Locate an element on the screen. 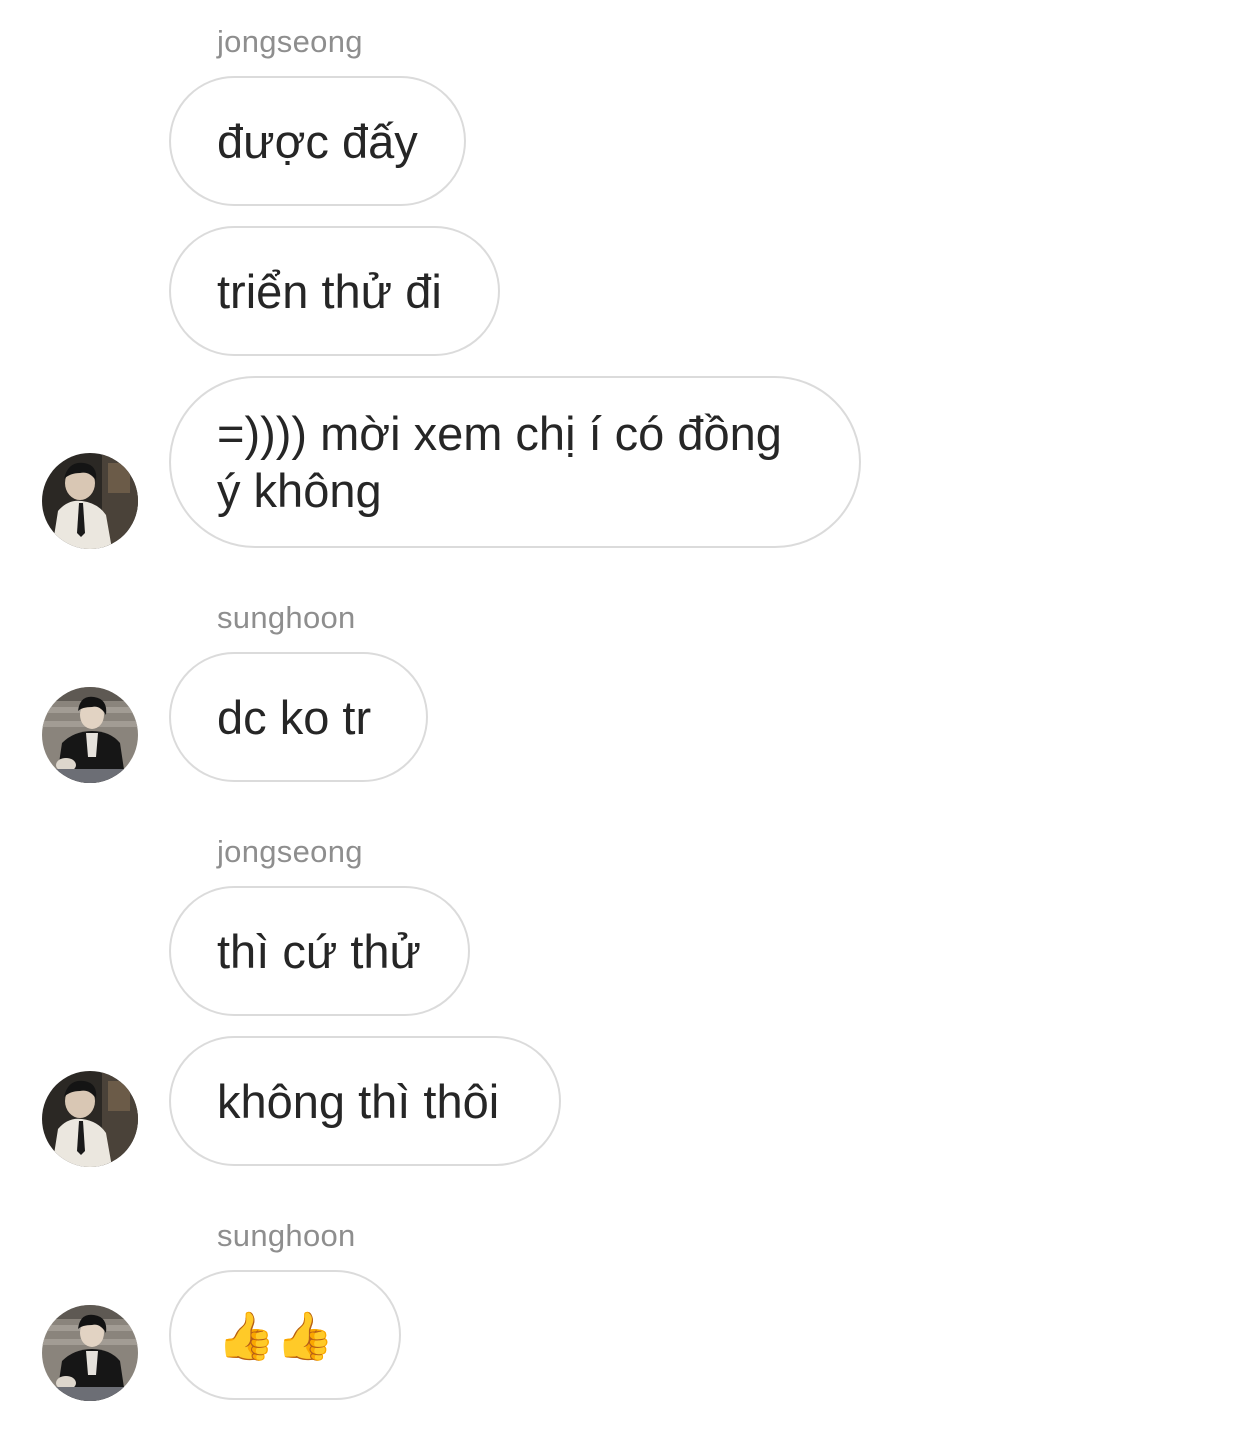  message-bubble: được đấy is located at coordinates (317, 141).